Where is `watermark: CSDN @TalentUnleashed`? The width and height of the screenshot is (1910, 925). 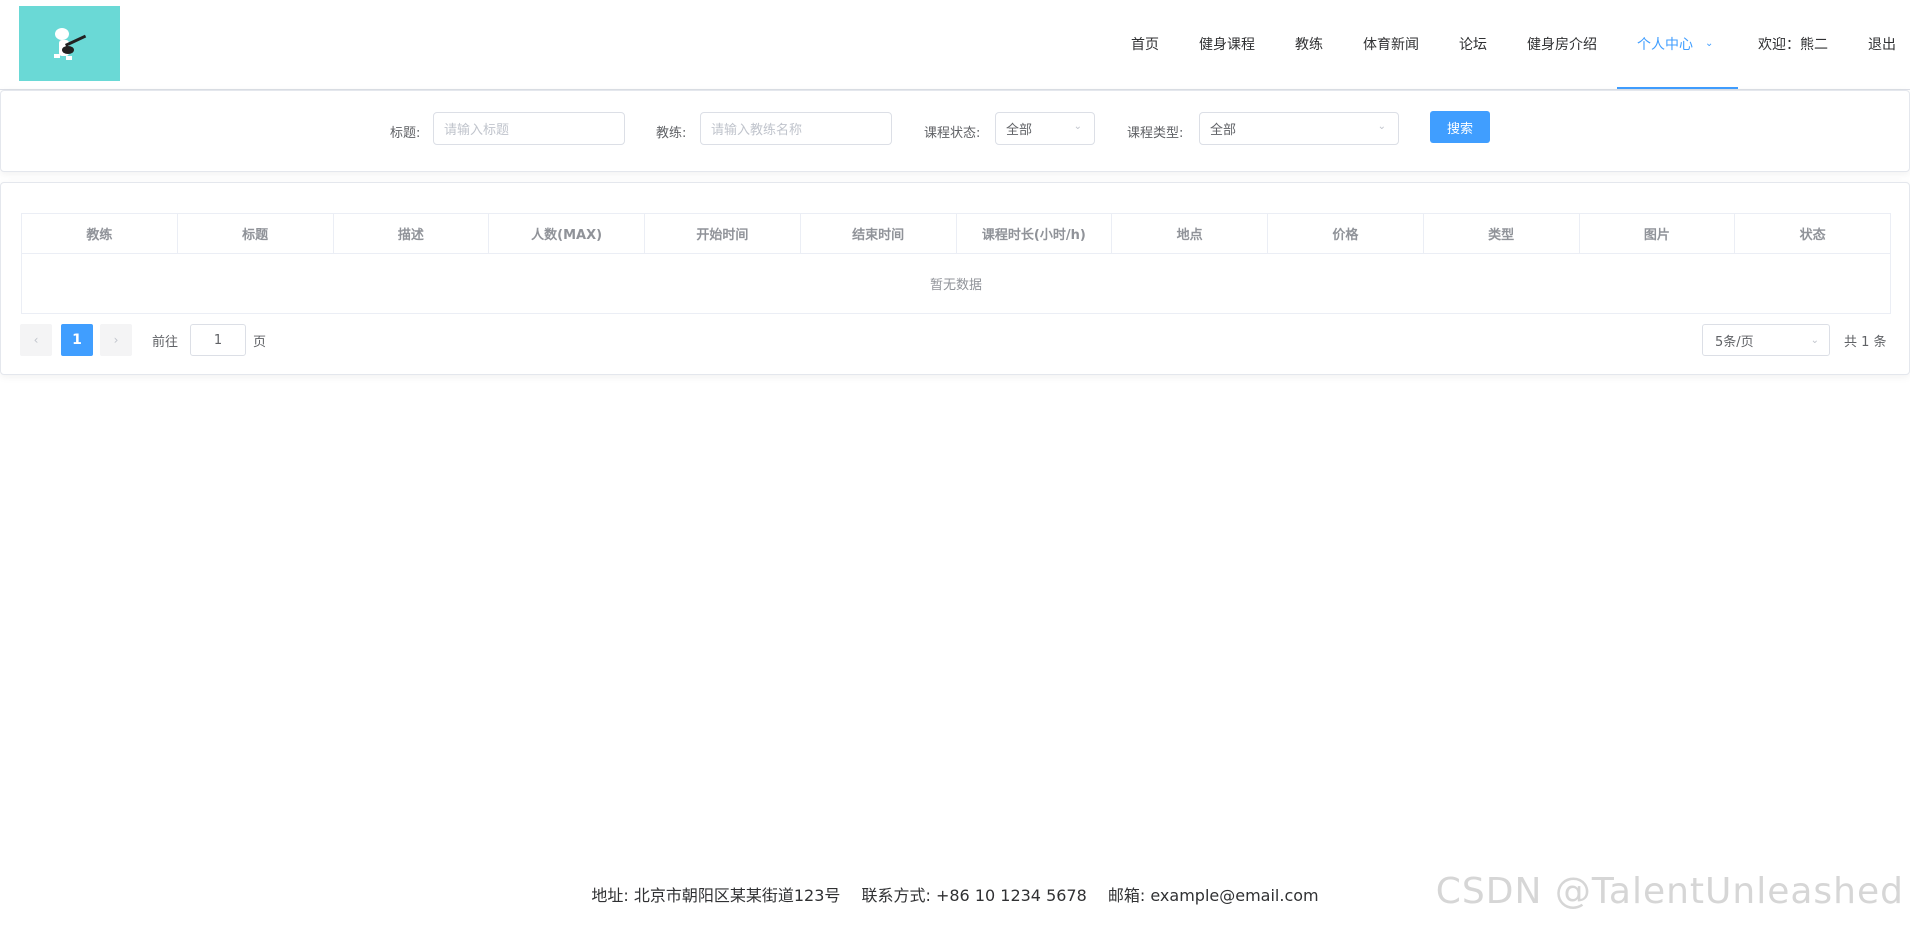 watermark: CSDN @TalentUnleashed is located at coordinates (1669, 891).